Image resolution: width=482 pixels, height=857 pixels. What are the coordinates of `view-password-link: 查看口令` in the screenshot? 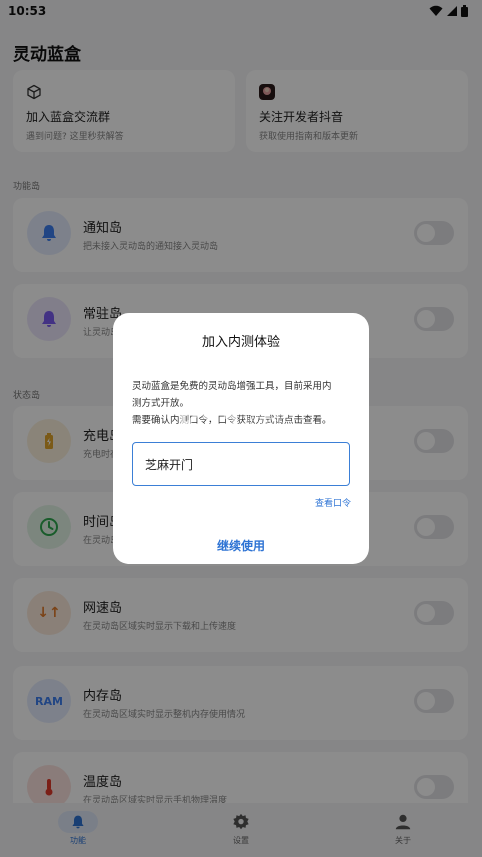 It's located at (333, 502).